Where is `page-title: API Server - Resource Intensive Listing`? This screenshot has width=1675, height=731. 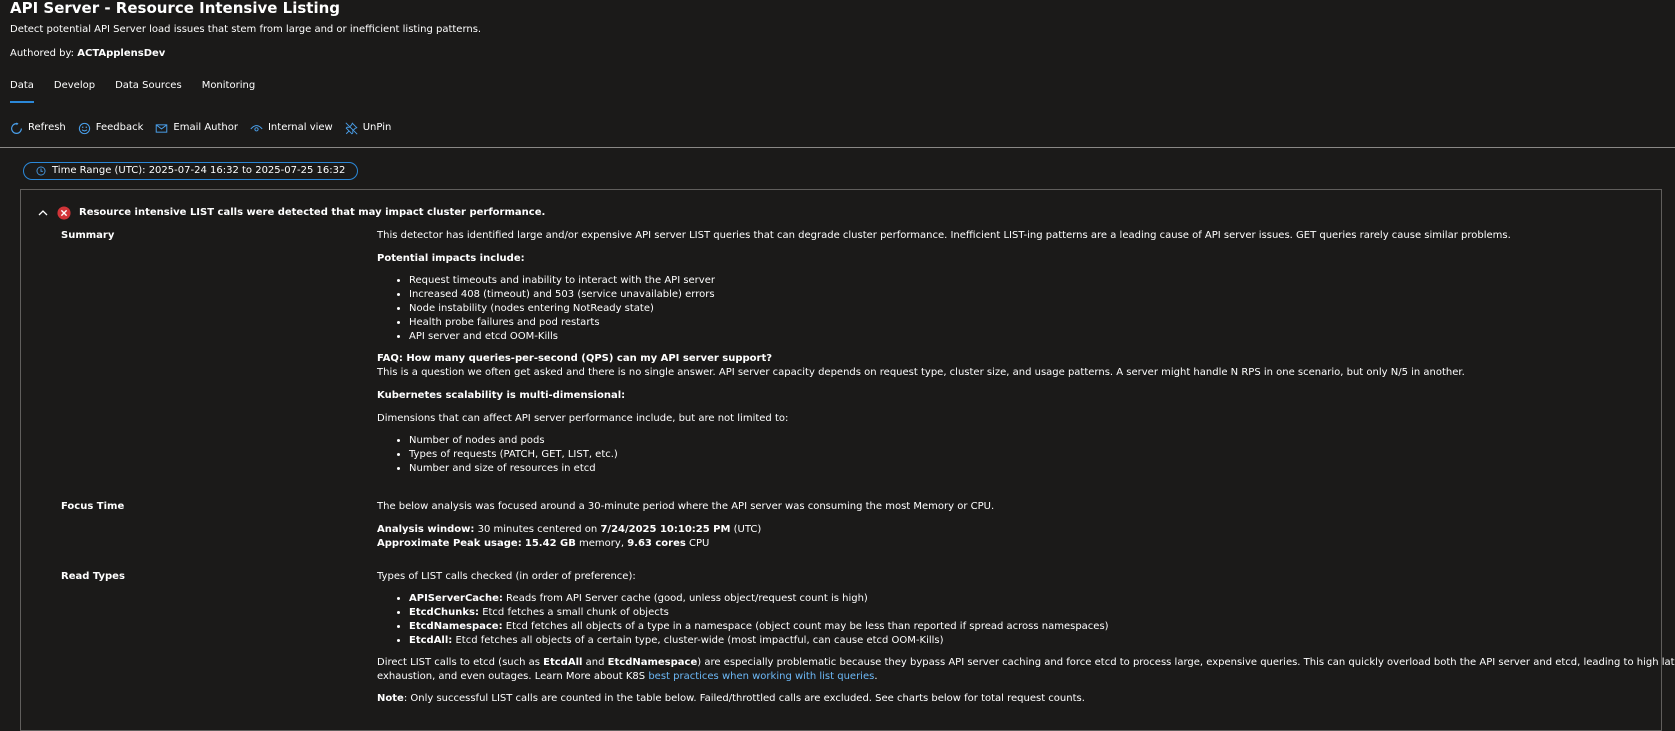
page-title: API Server - Resource Intensive Listing is located at coordinates (175, 8).